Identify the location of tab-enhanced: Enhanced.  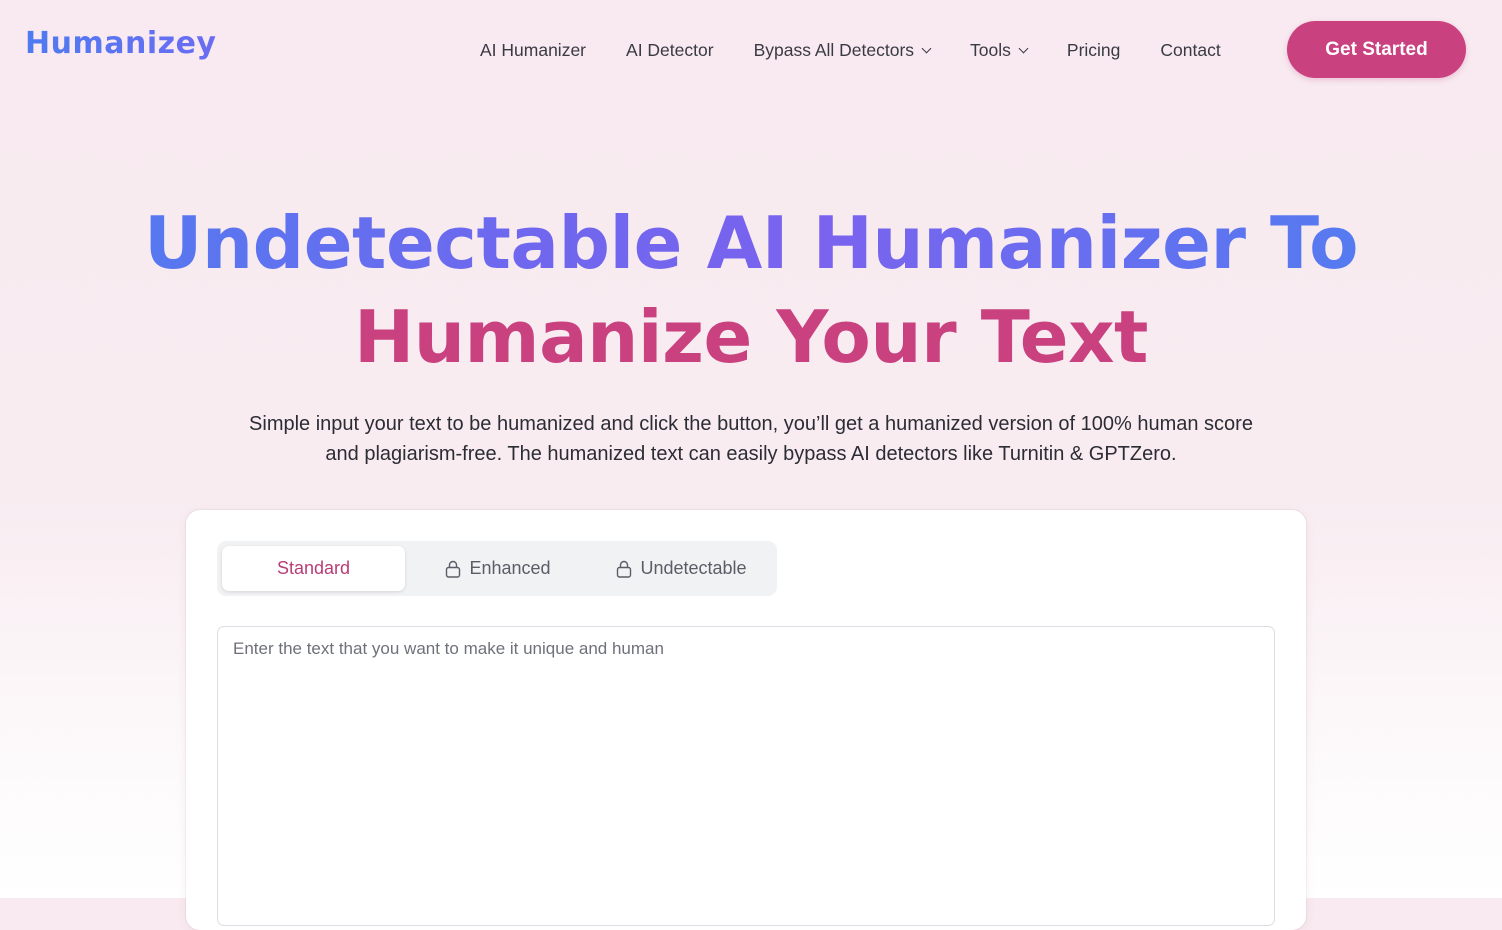
(498, 568).